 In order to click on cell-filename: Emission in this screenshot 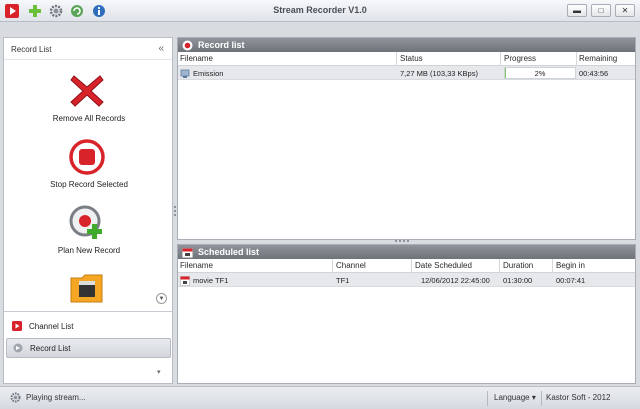, I will do `click(208, 73)`.